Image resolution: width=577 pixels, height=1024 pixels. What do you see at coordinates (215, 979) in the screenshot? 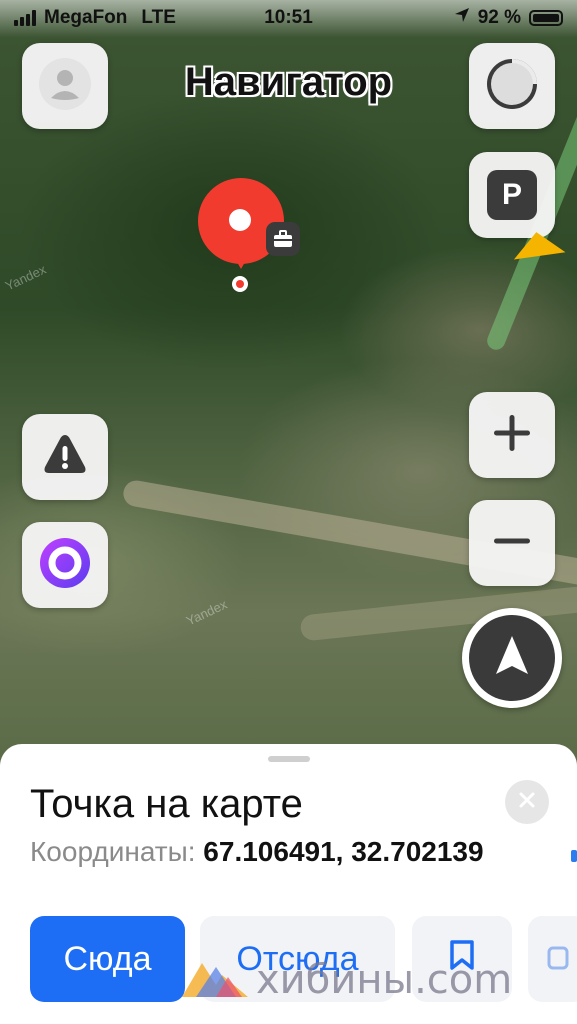
I see `mountains-logo-icon` at bounding box center [215, 979].